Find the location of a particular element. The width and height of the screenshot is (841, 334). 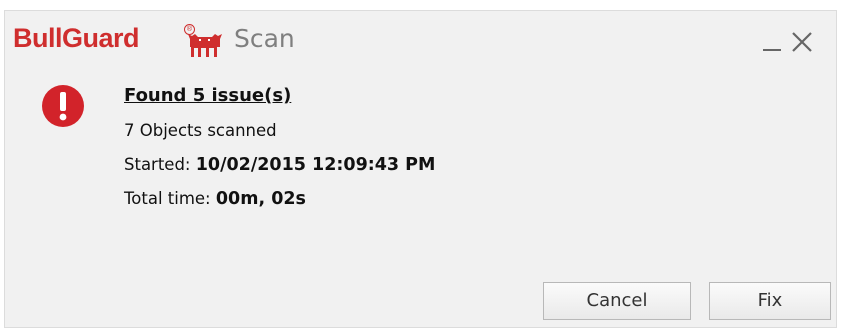

alert-icon is located at coordinates (63, 106).